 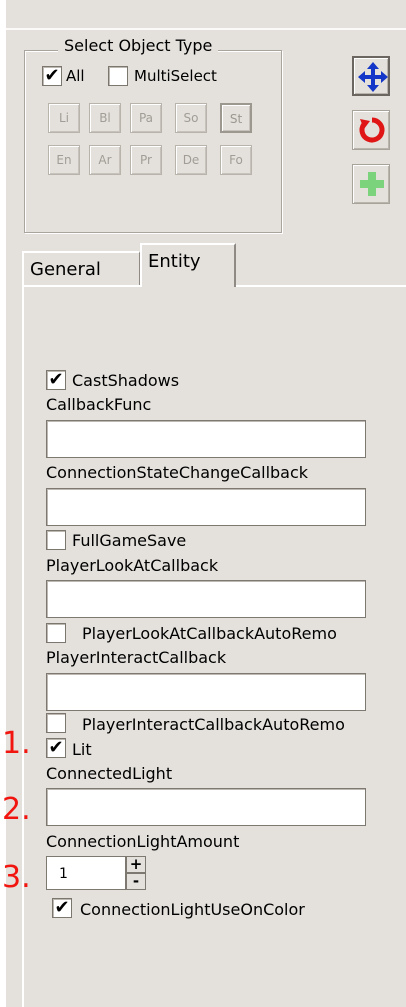 What do you see at coordinates (109, 773) in the screenshot?
I see `connected-light-label: ConnectedLight` at bounding box center [109, 773].